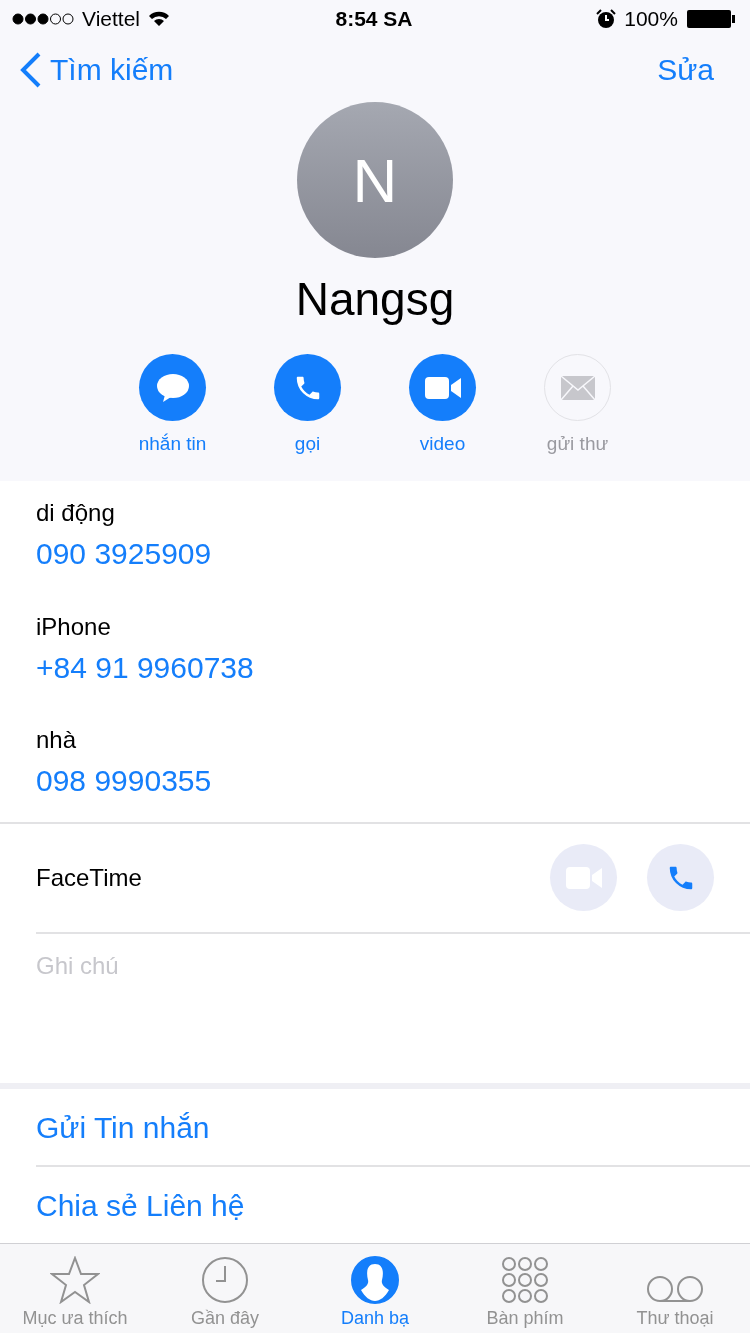 Image resolution: width=750 pixels, height=1333 pixels. I want to click on tab: Thư thoại, so click(675, 1288).